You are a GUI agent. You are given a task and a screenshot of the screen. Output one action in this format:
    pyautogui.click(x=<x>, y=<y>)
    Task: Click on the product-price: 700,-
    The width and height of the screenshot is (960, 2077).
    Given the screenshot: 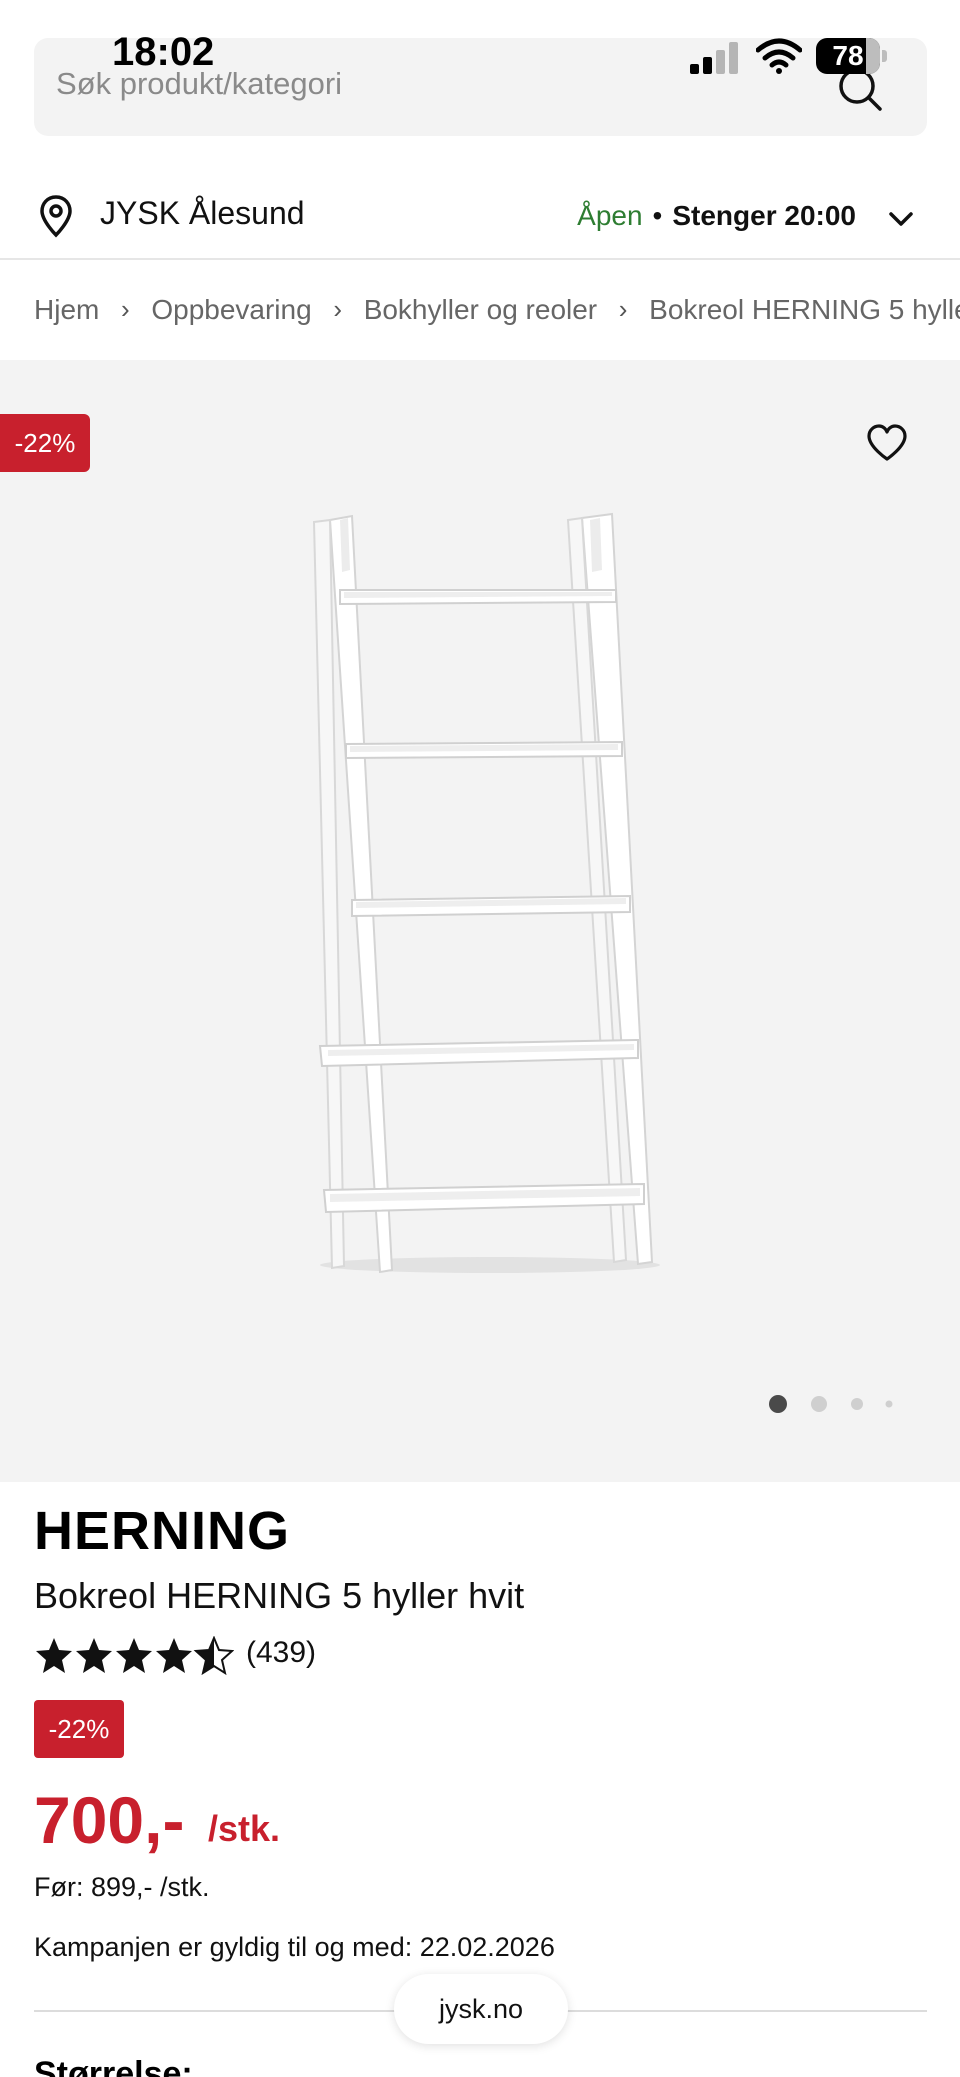 What is the action you would take?
    pyautogui.click(x=109, y=1820)
    